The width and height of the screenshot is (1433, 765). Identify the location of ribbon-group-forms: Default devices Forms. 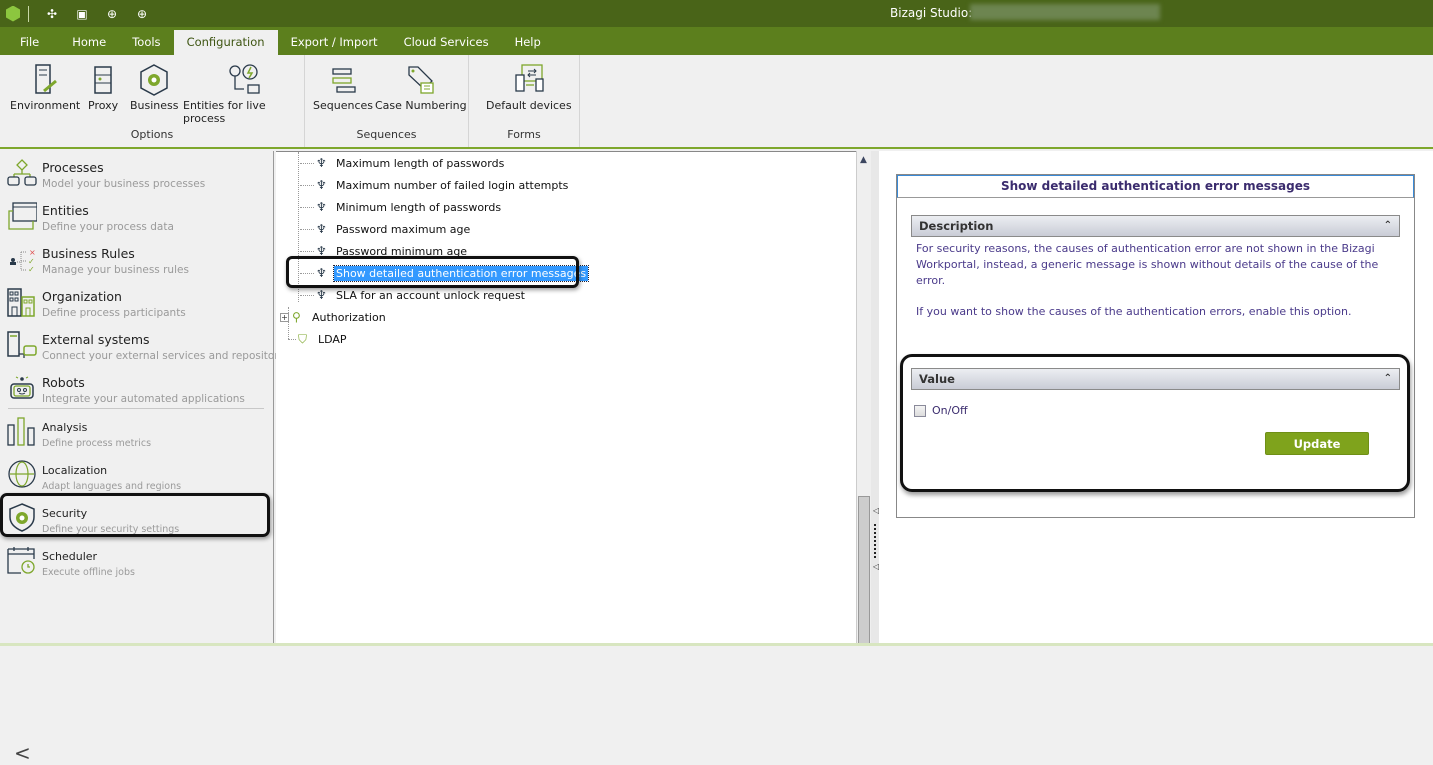
(524, 101).